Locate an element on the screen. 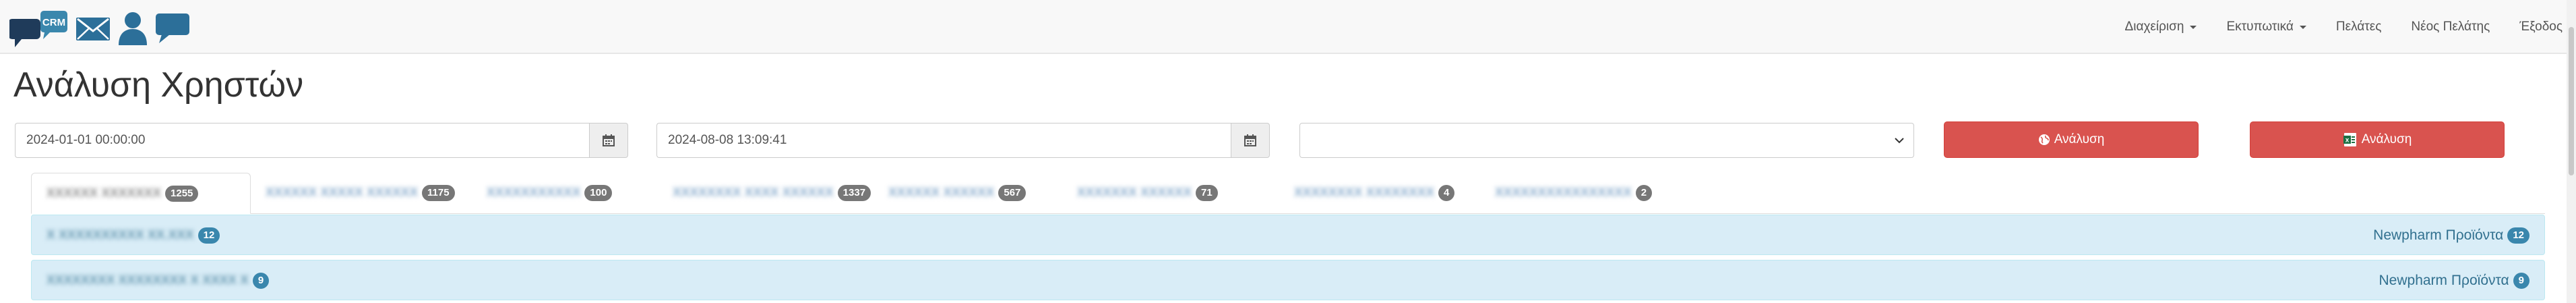 The height and width of the screenshot is (303, 2576). mail-icon is located at coordinates (93, 28).